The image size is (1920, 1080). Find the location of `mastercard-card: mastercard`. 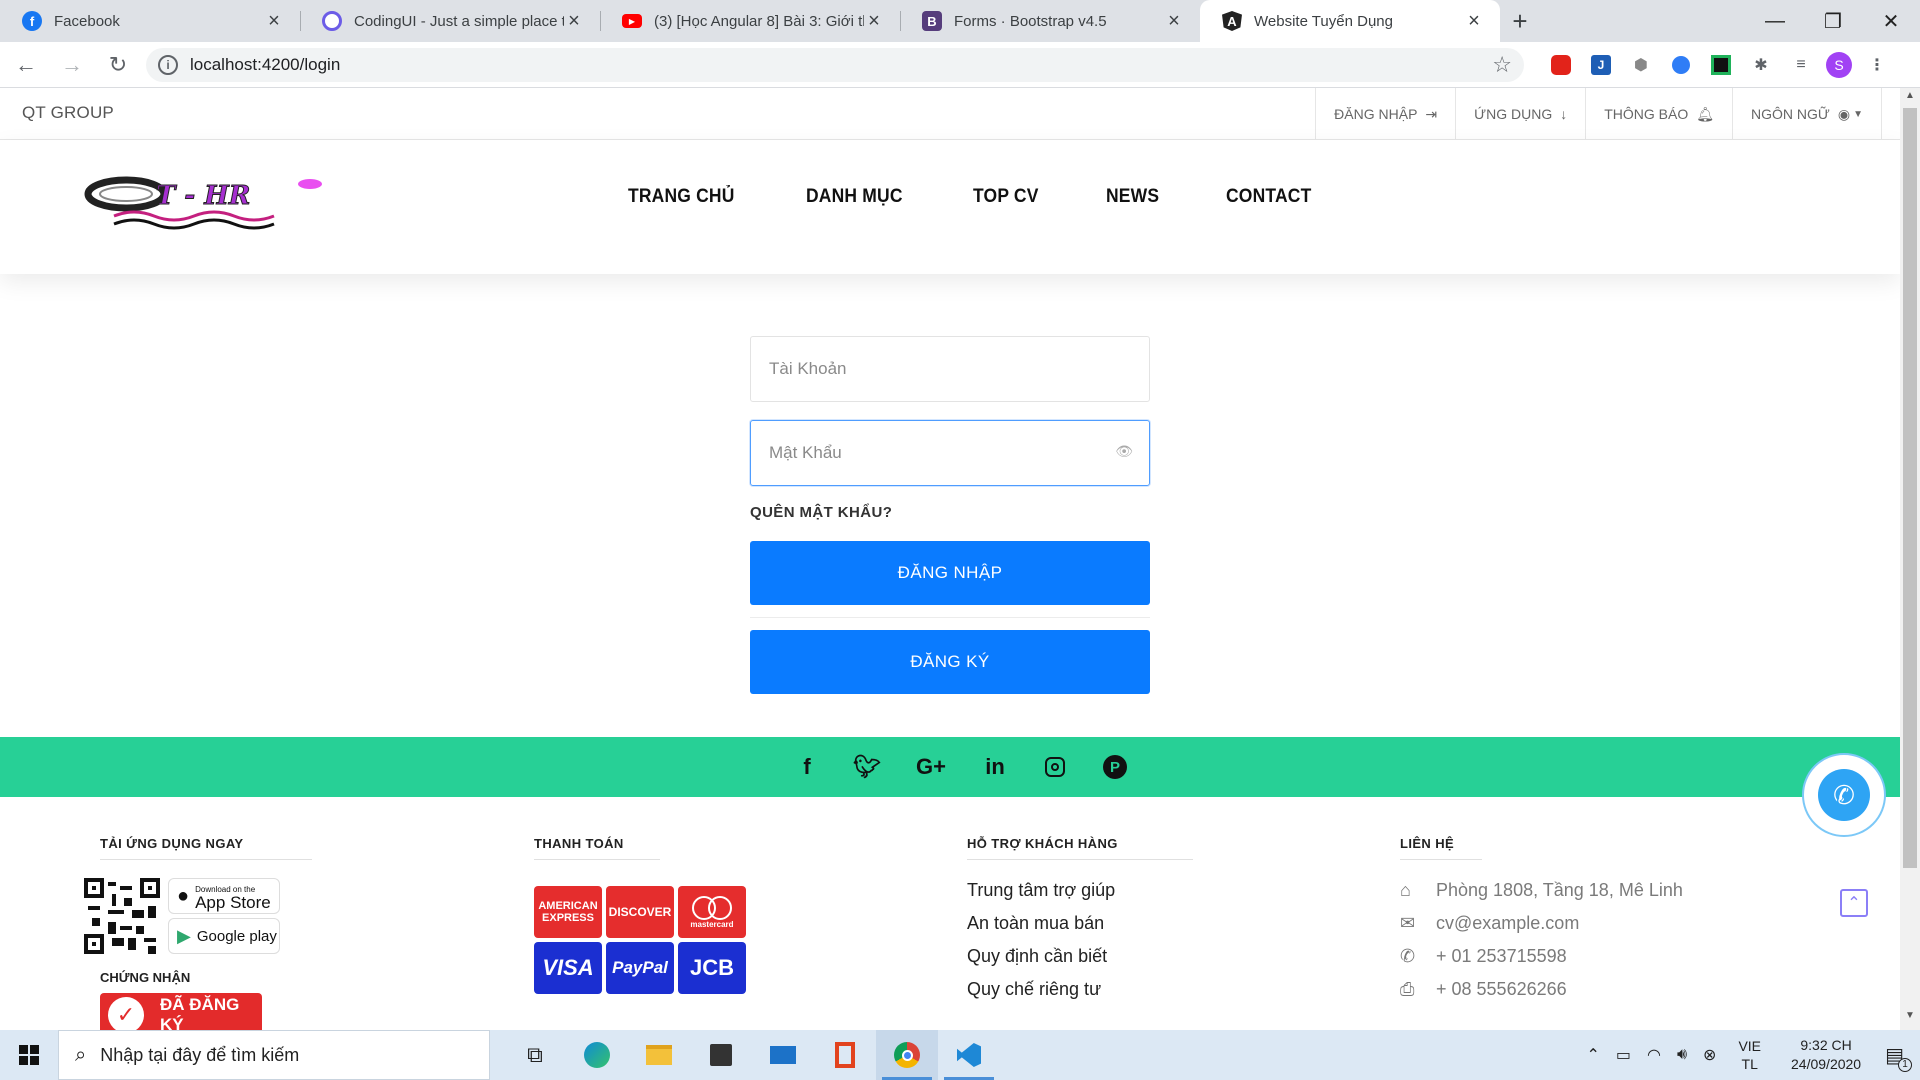

mastercard-card: mastercard is located at coordinates (712, 912).